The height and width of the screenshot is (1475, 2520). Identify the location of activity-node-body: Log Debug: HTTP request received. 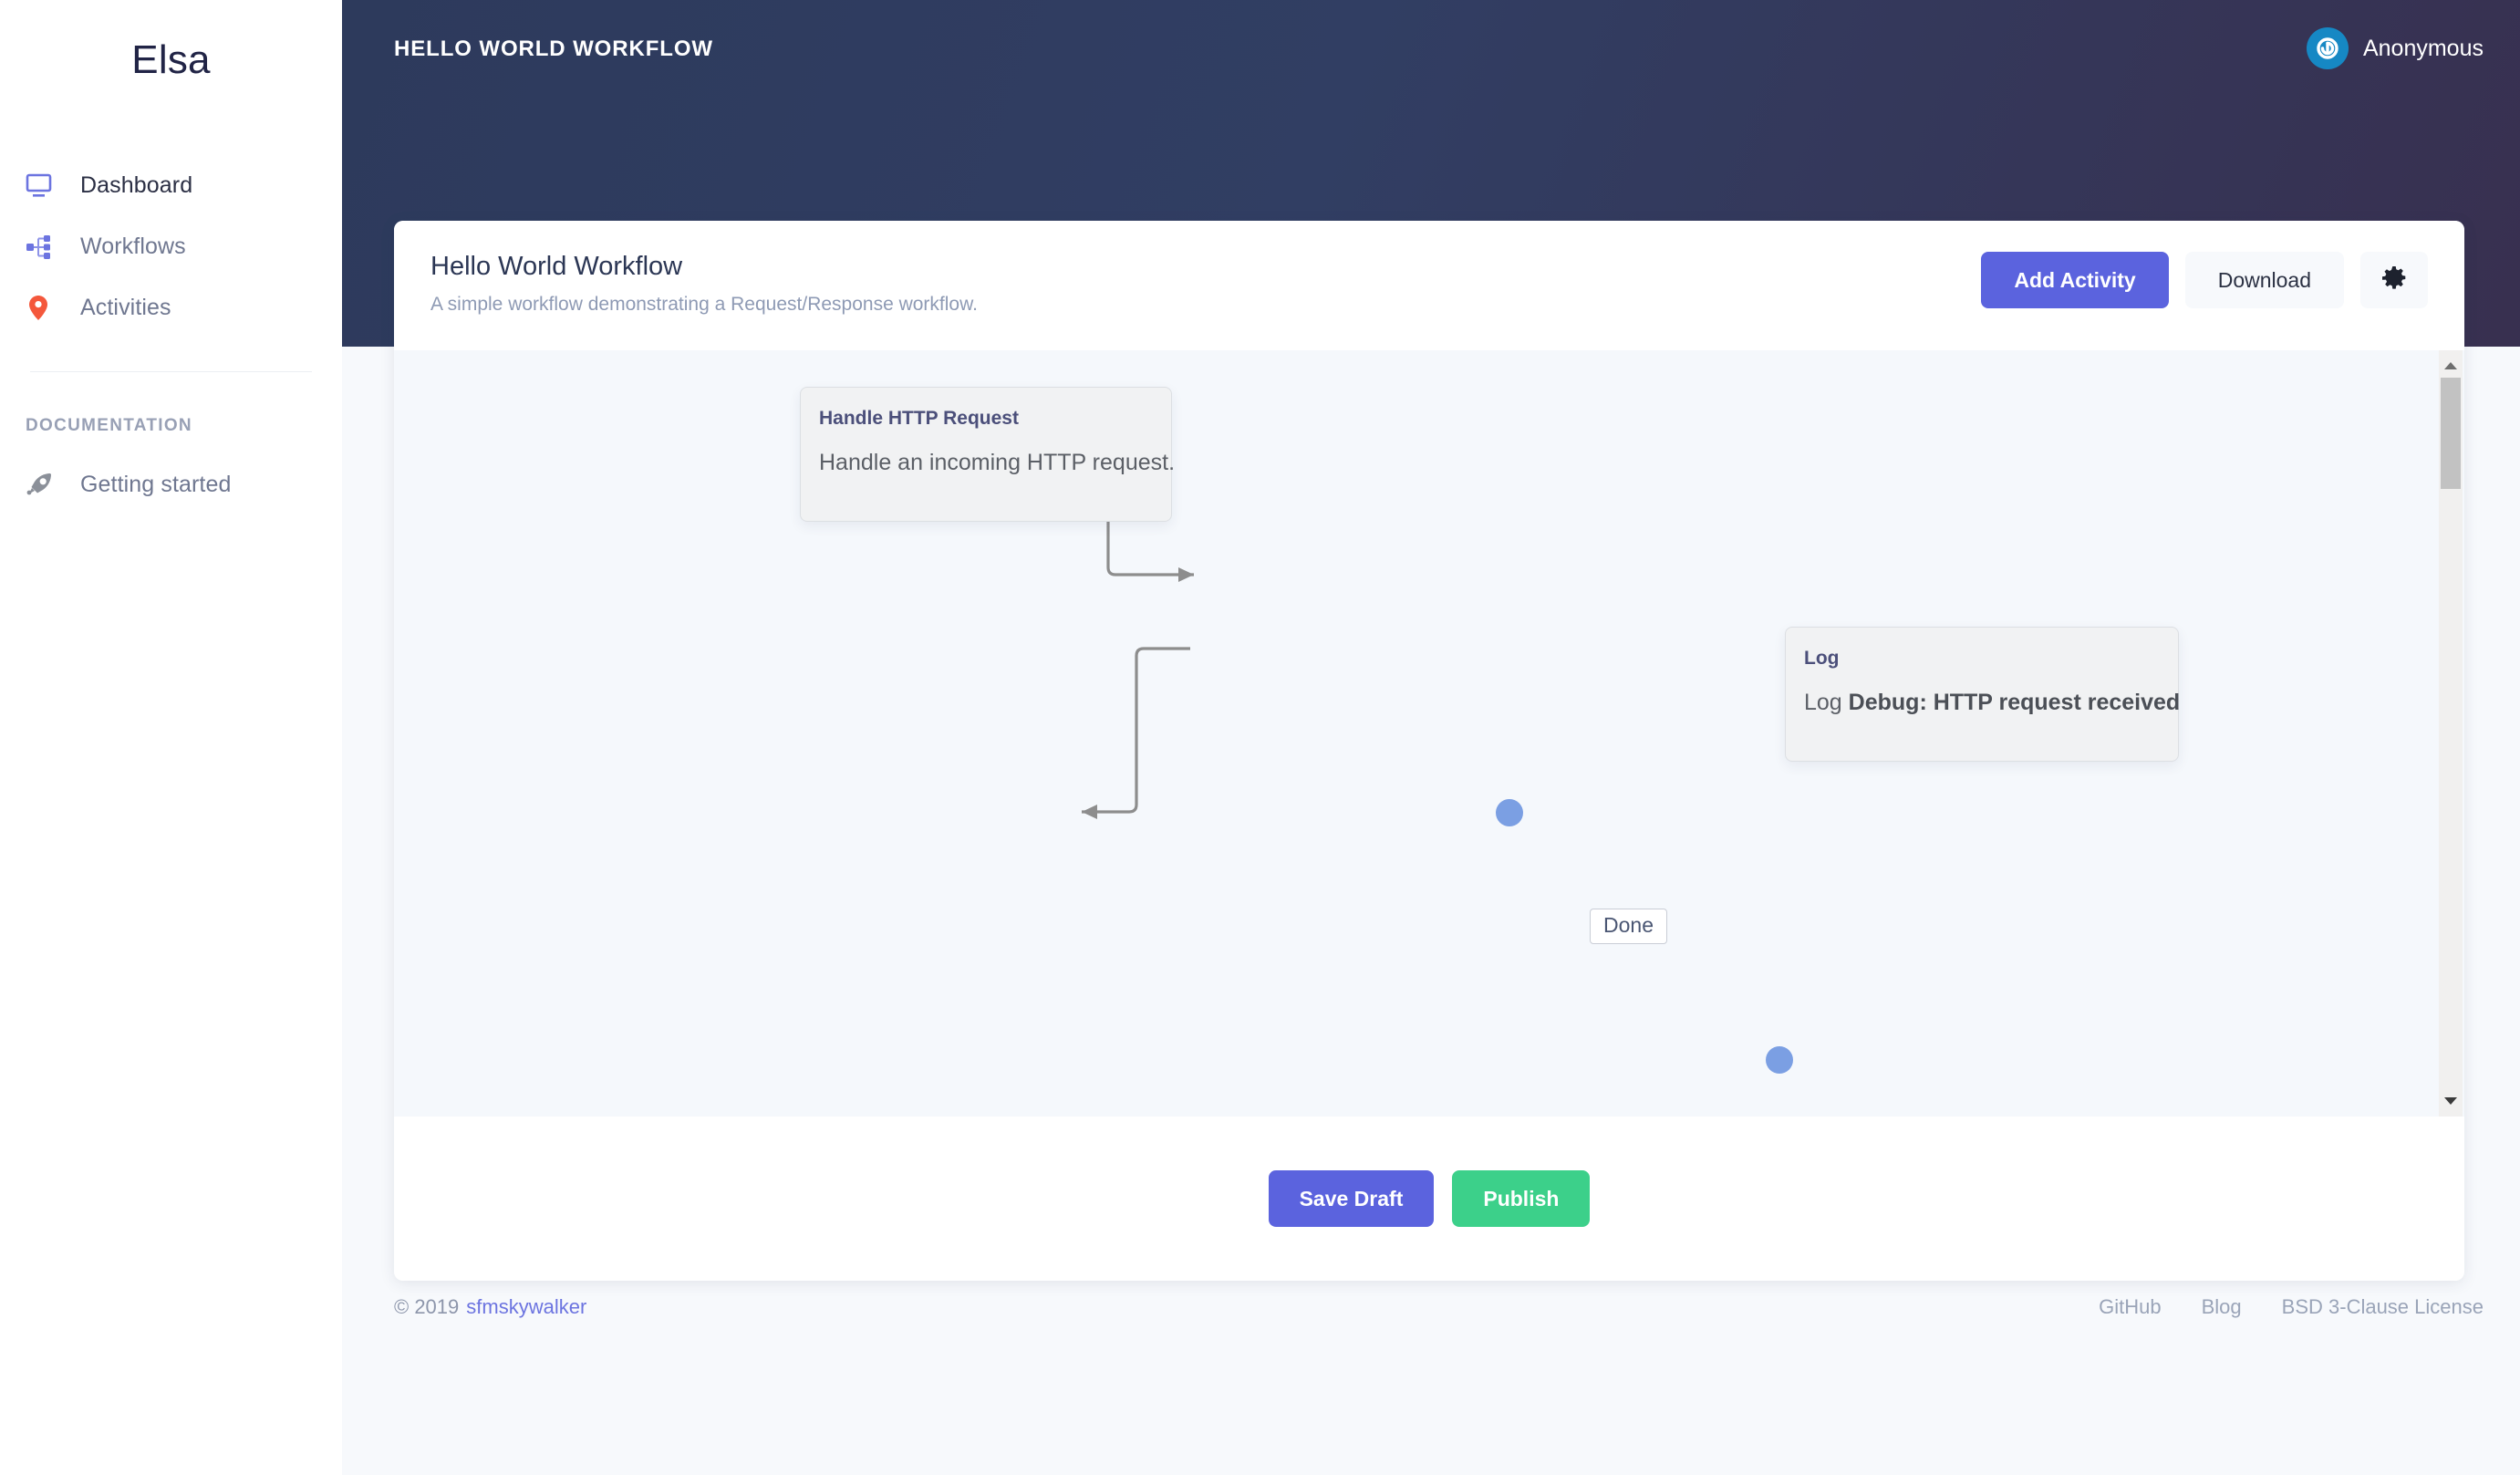
(1992, 703).